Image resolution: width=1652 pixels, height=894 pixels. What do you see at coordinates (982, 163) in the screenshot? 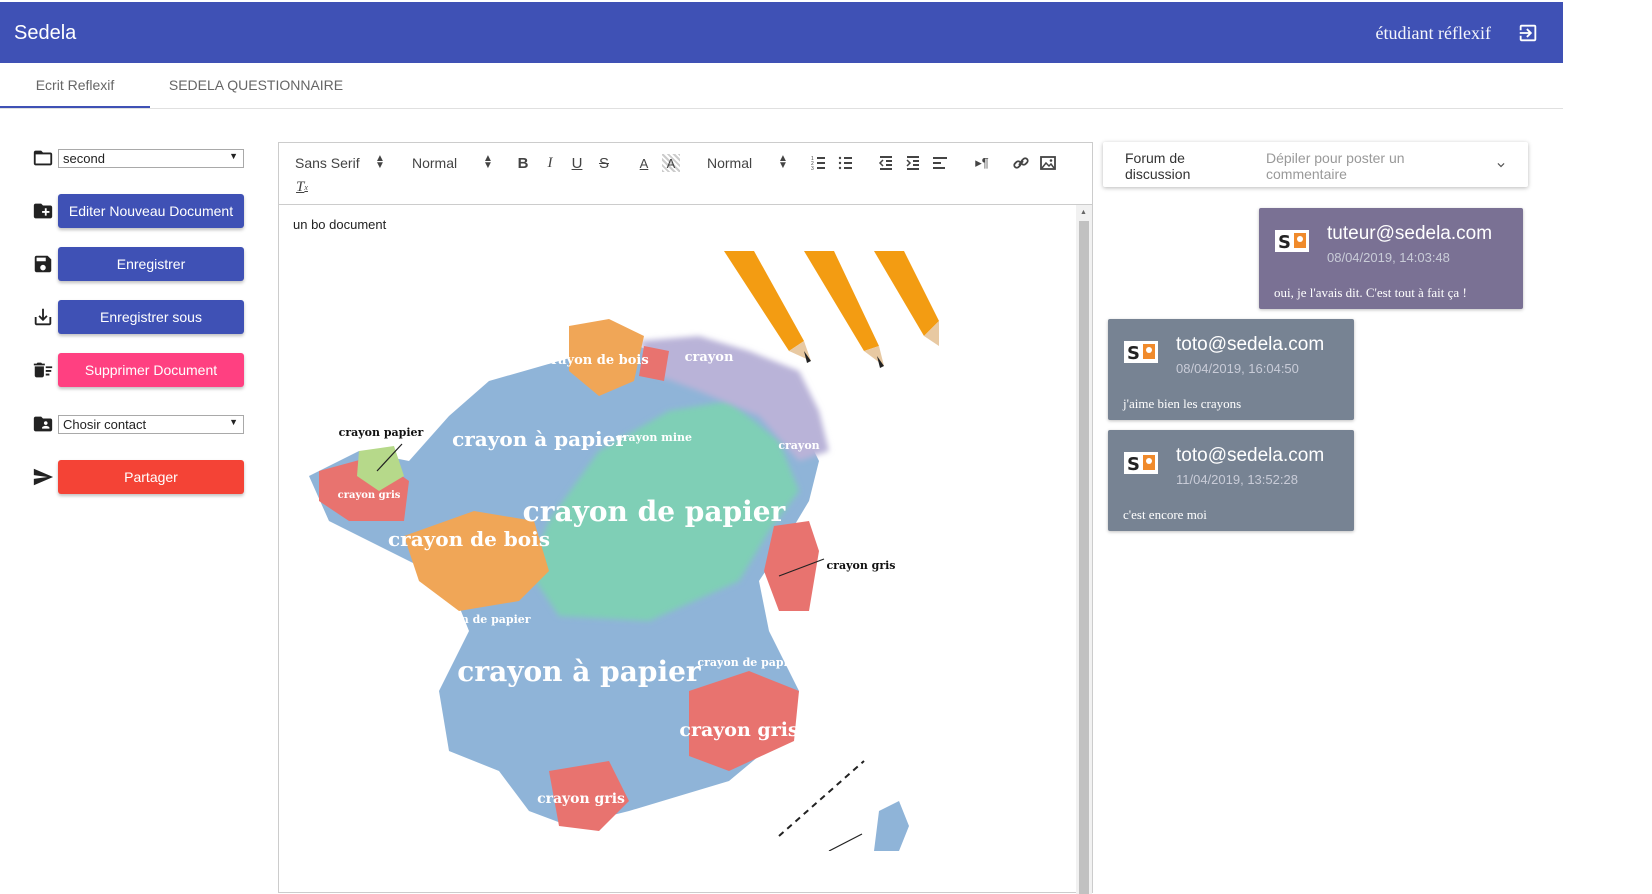
I see `text-direction-icon: ▸¶` at bounding box center [982, 163].